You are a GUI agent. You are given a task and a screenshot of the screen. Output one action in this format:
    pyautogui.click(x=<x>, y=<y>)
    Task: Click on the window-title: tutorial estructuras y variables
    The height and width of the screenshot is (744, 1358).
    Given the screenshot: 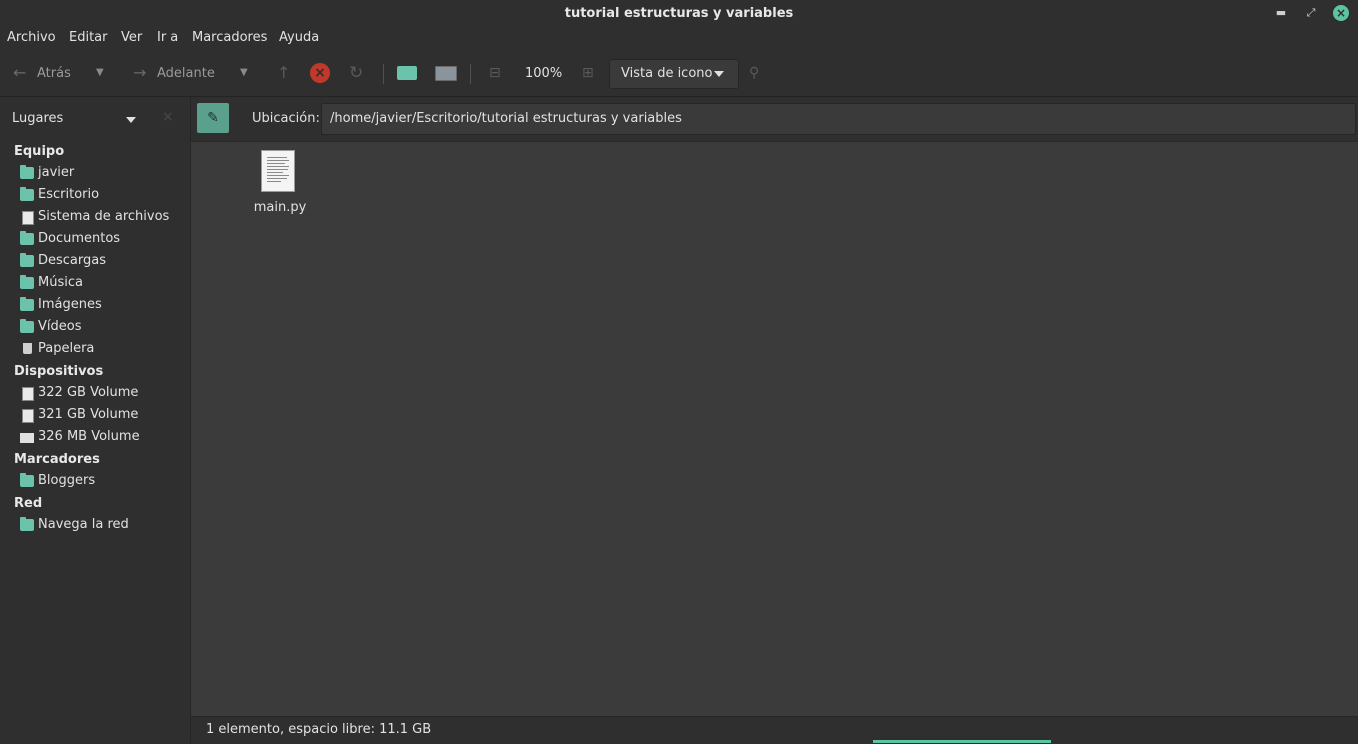 What is the action you would take?
    pyautogui.click(x=679, y=13)
    